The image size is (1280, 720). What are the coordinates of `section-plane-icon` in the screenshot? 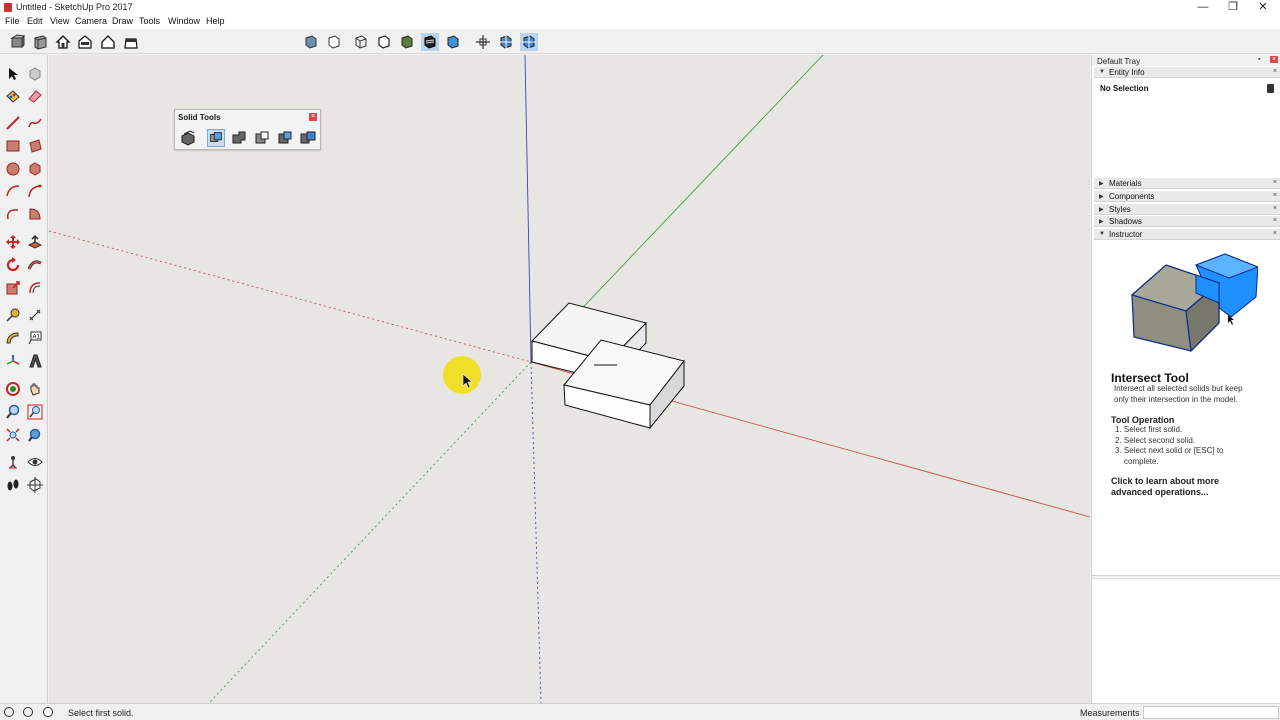 It's located at (35, 485).